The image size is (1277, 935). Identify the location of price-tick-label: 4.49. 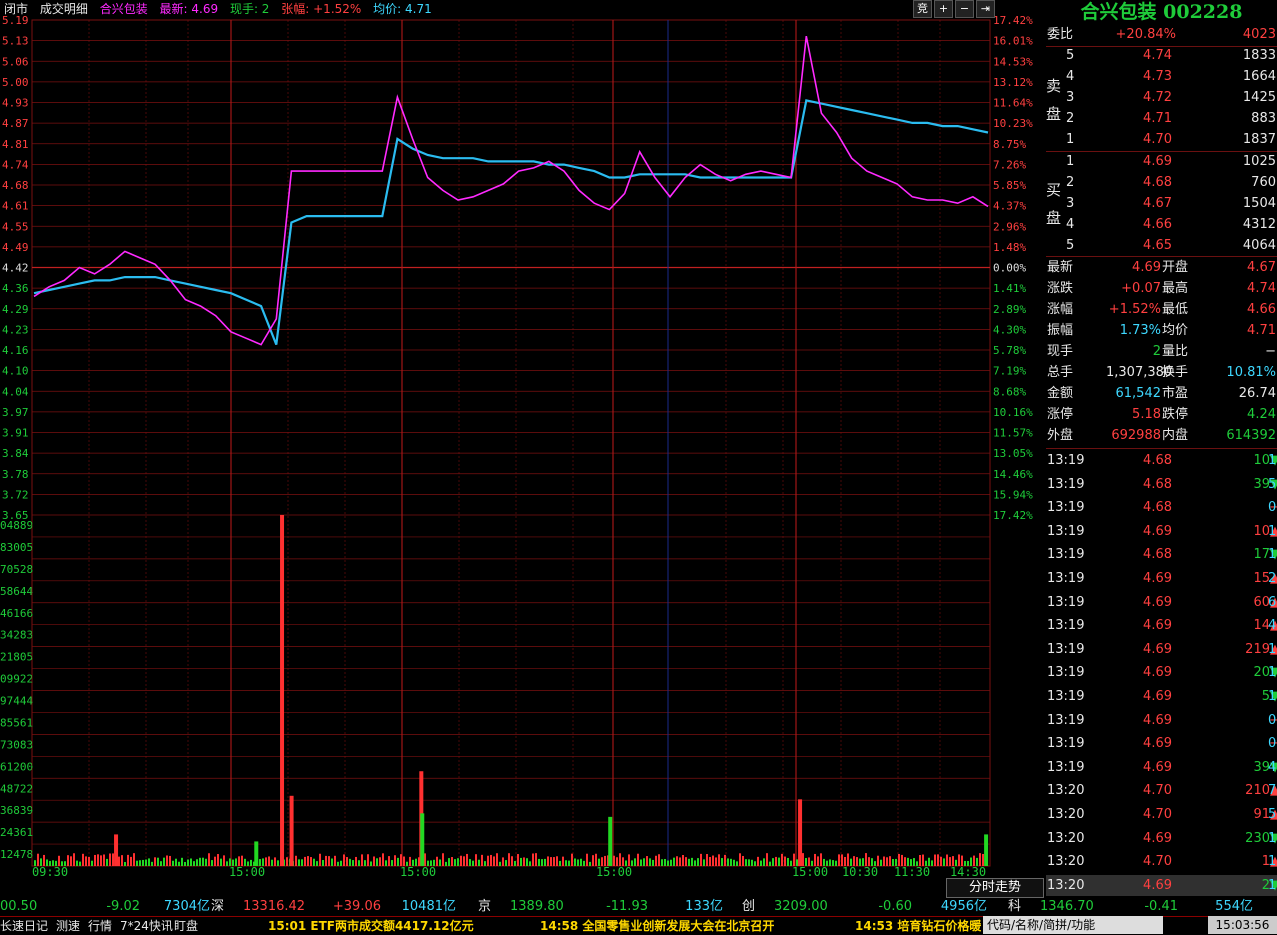
(15, 247).